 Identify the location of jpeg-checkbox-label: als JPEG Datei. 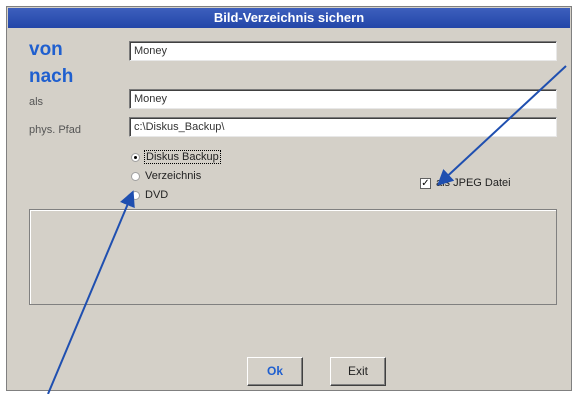
(473, 183).